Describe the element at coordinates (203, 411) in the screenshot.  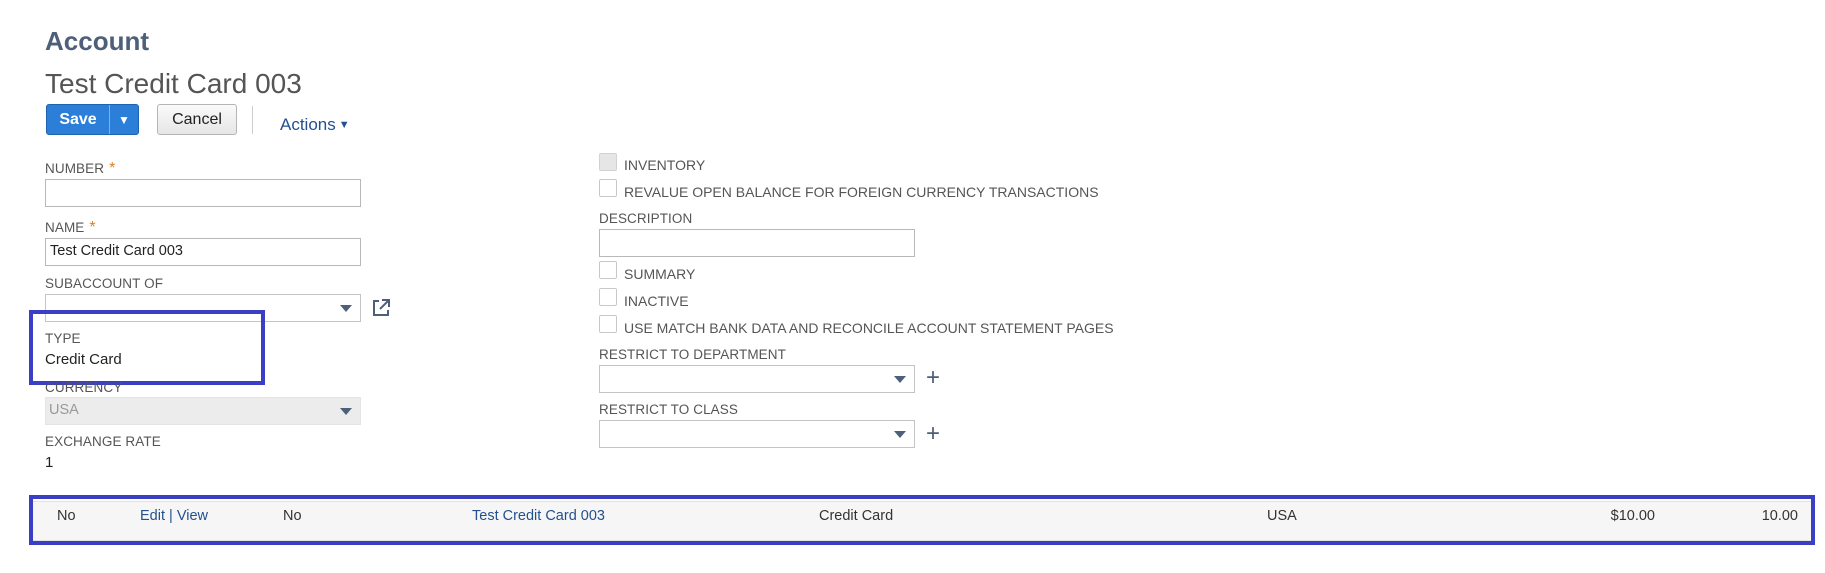
I see `currency-select: USA` at that location.